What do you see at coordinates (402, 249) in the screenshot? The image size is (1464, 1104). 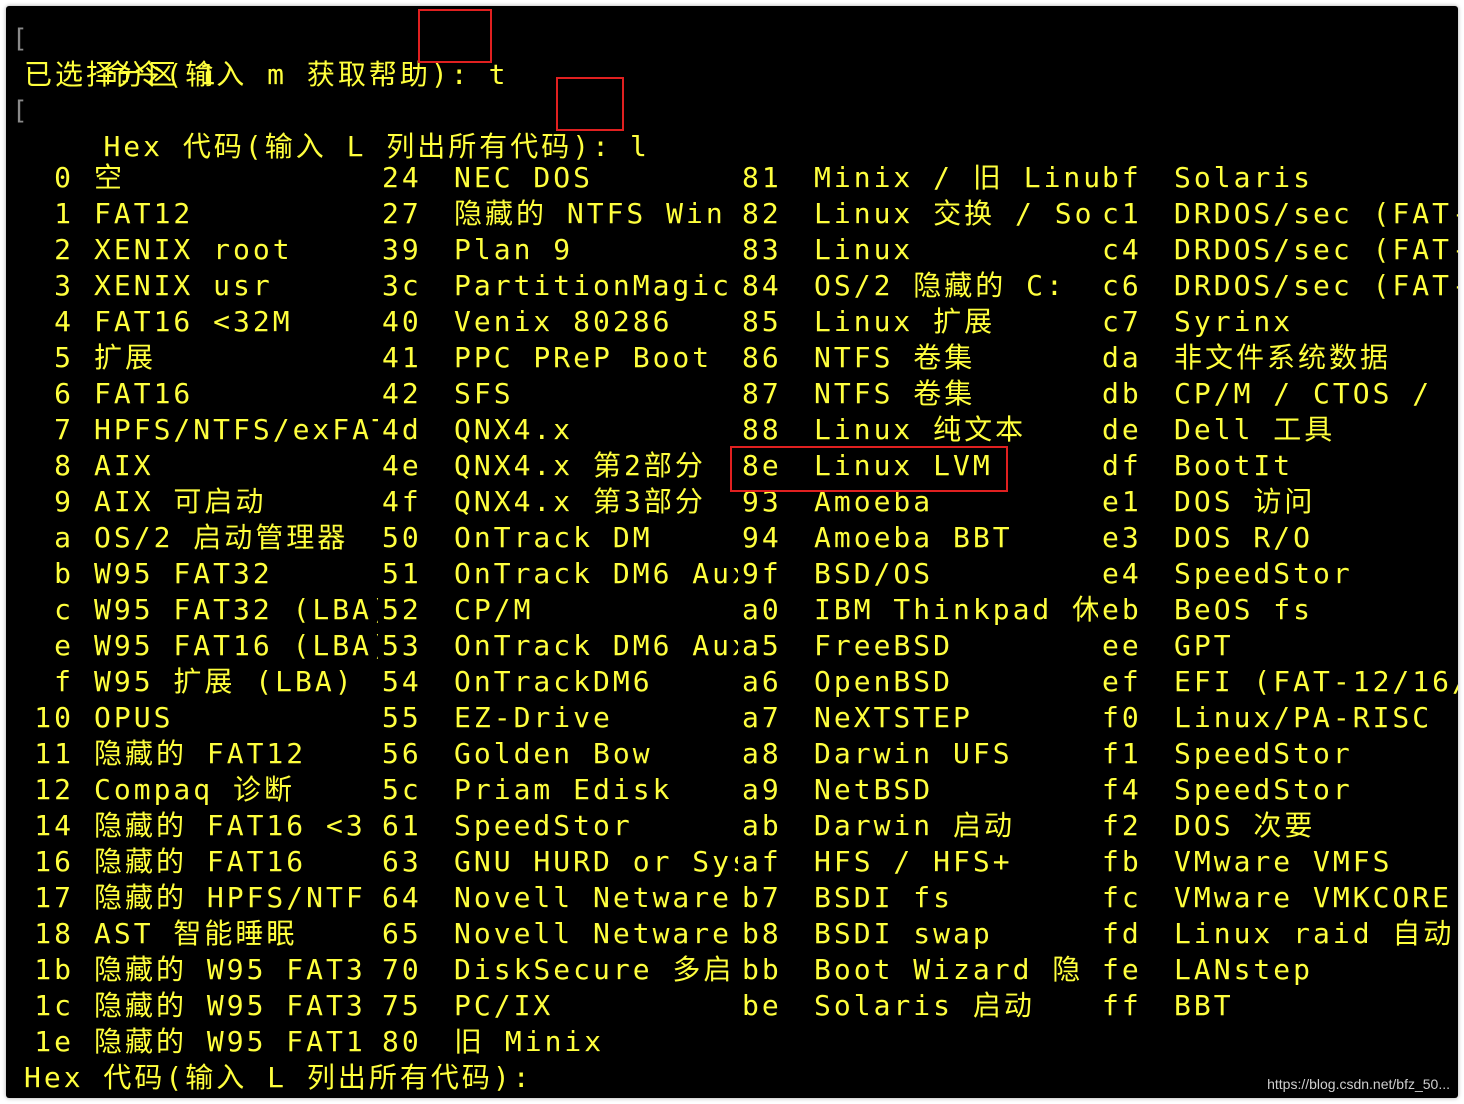 I see `partition-code: 39` at bounding box center [402, 249].